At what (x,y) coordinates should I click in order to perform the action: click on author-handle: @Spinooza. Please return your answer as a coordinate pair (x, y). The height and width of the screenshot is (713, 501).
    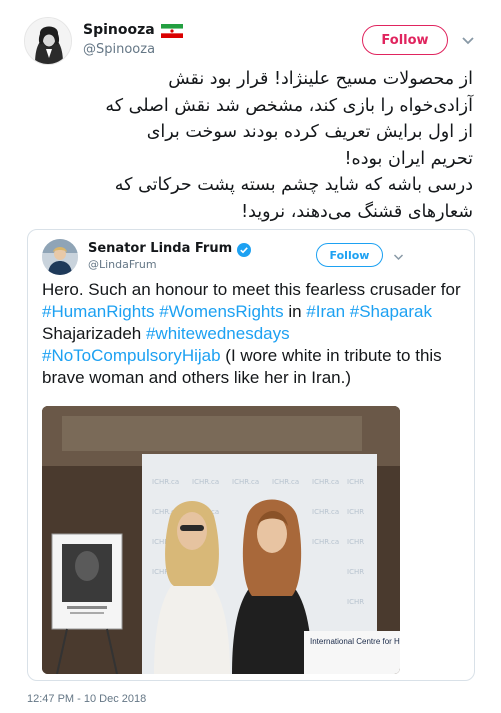
    Looking at the image, I should click on (119, 49).